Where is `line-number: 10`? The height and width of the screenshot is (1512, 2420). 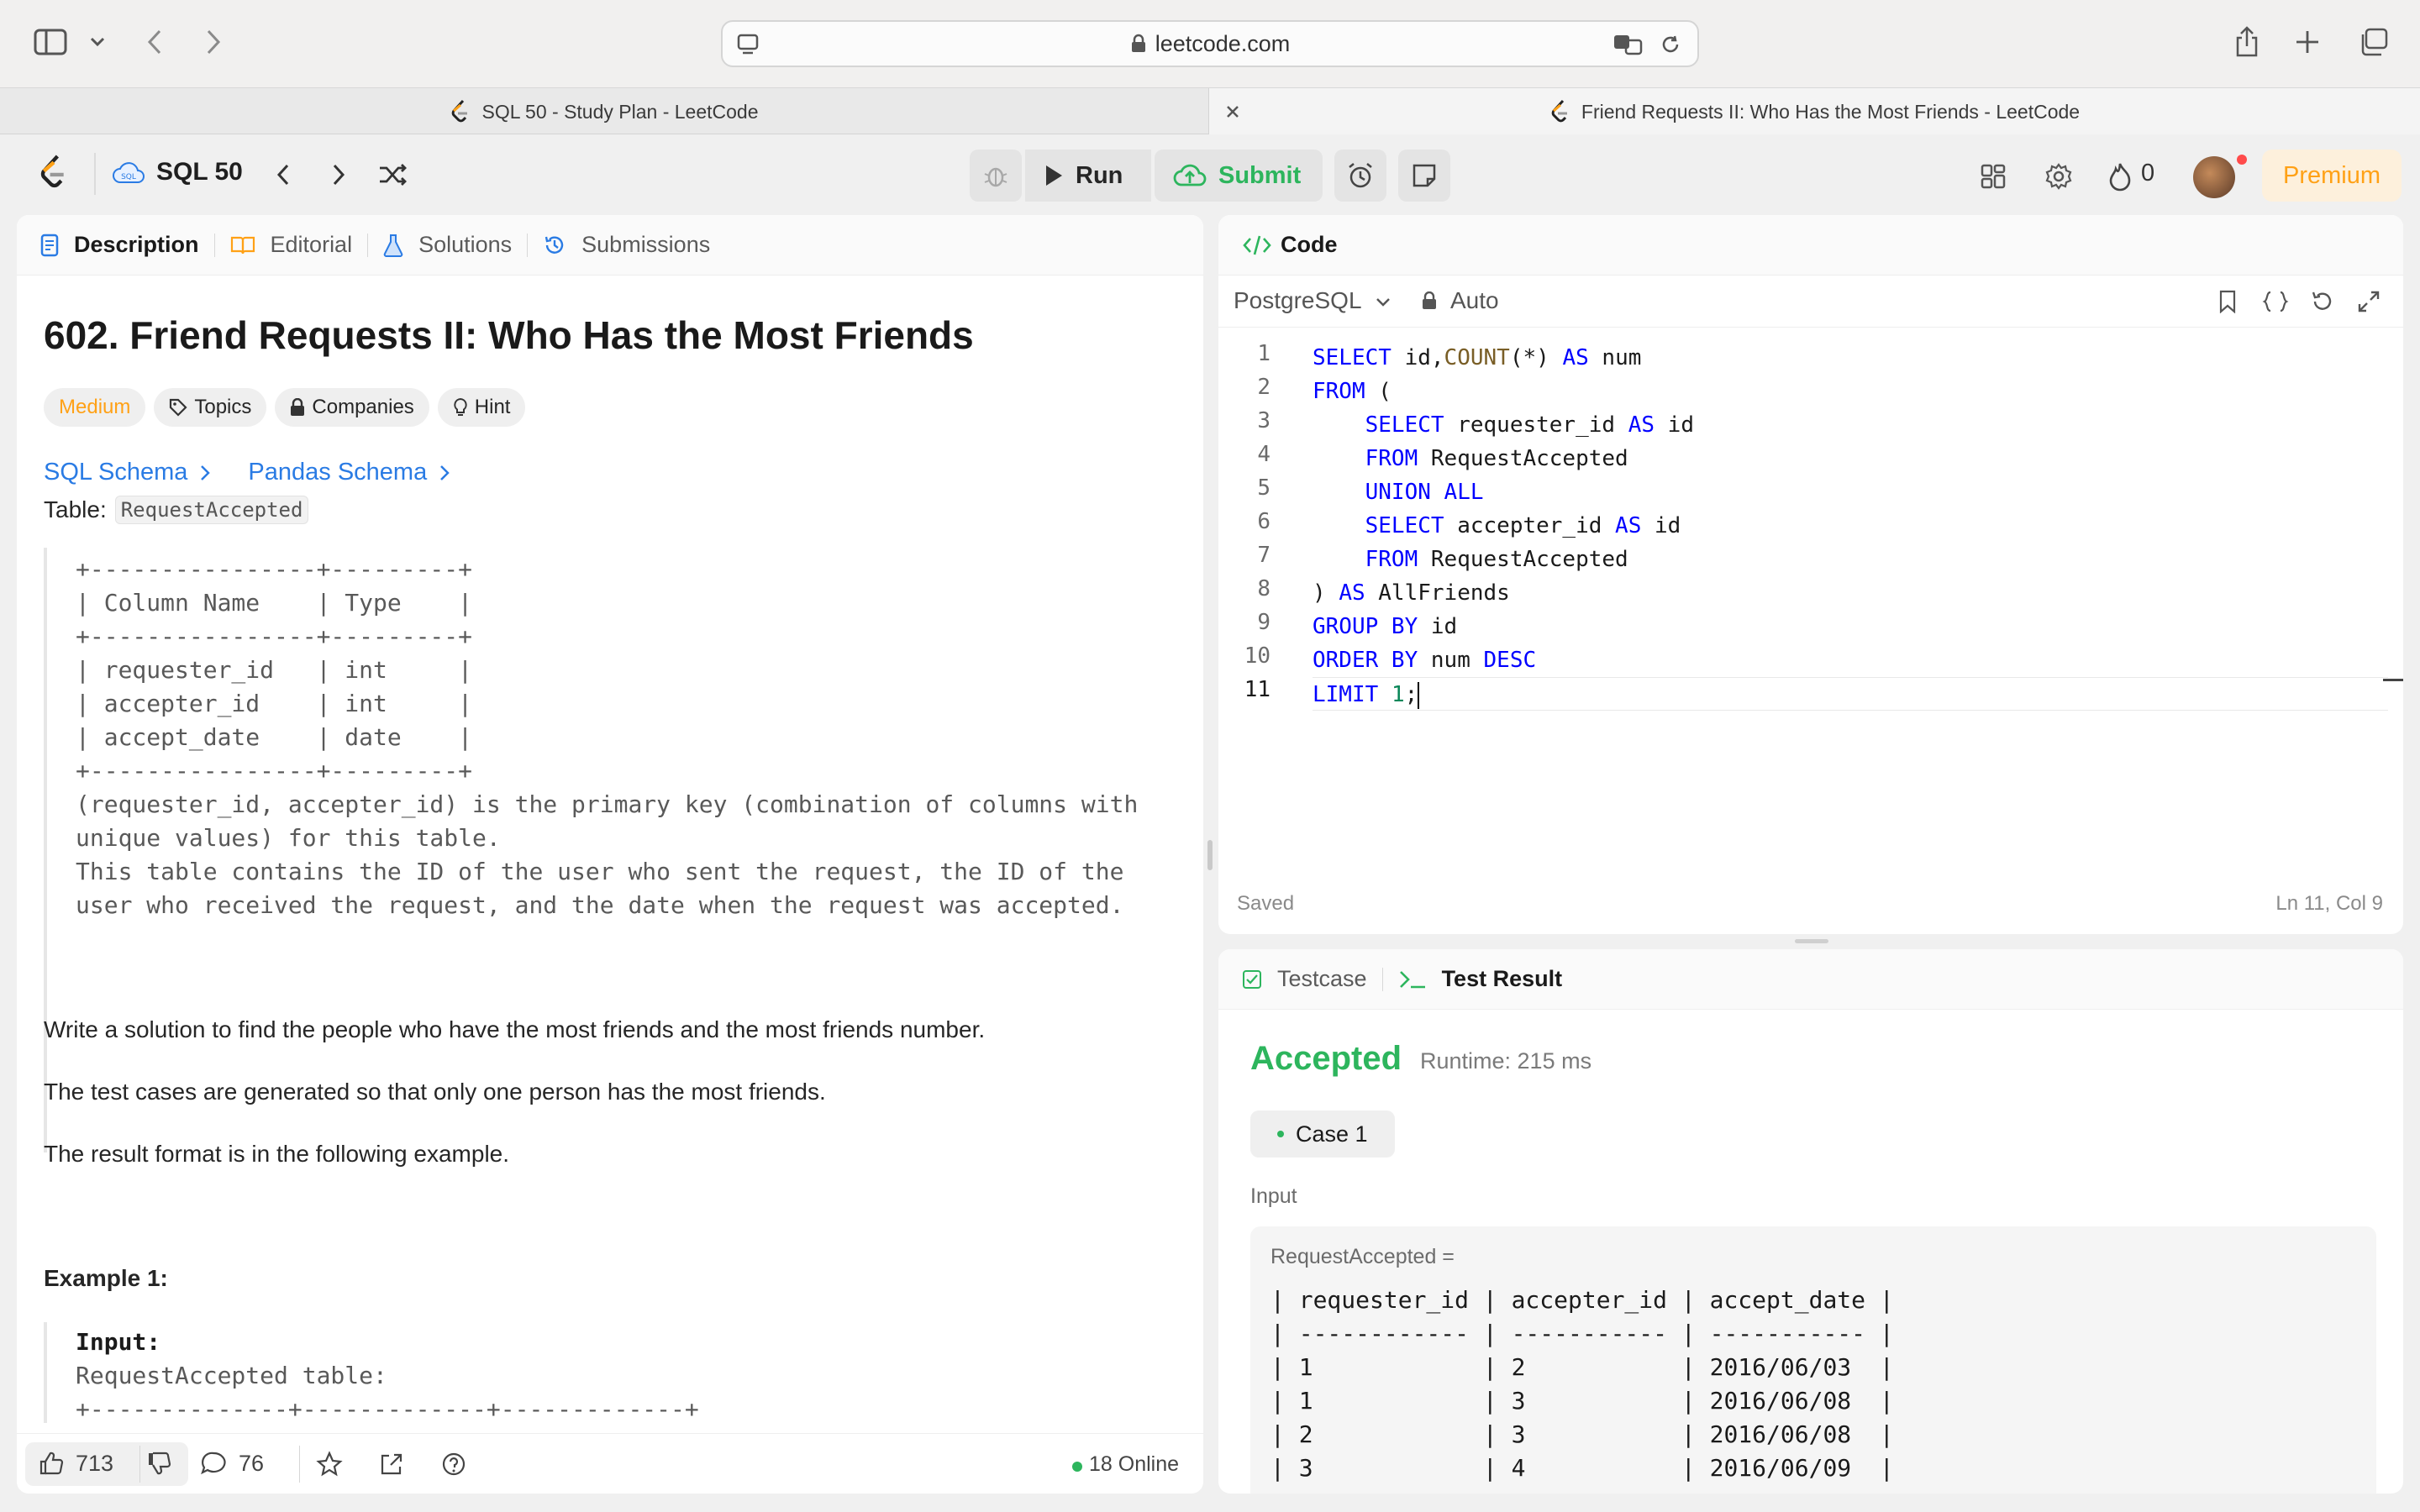
line-number: 10 is located at coordinates (1257, 656).